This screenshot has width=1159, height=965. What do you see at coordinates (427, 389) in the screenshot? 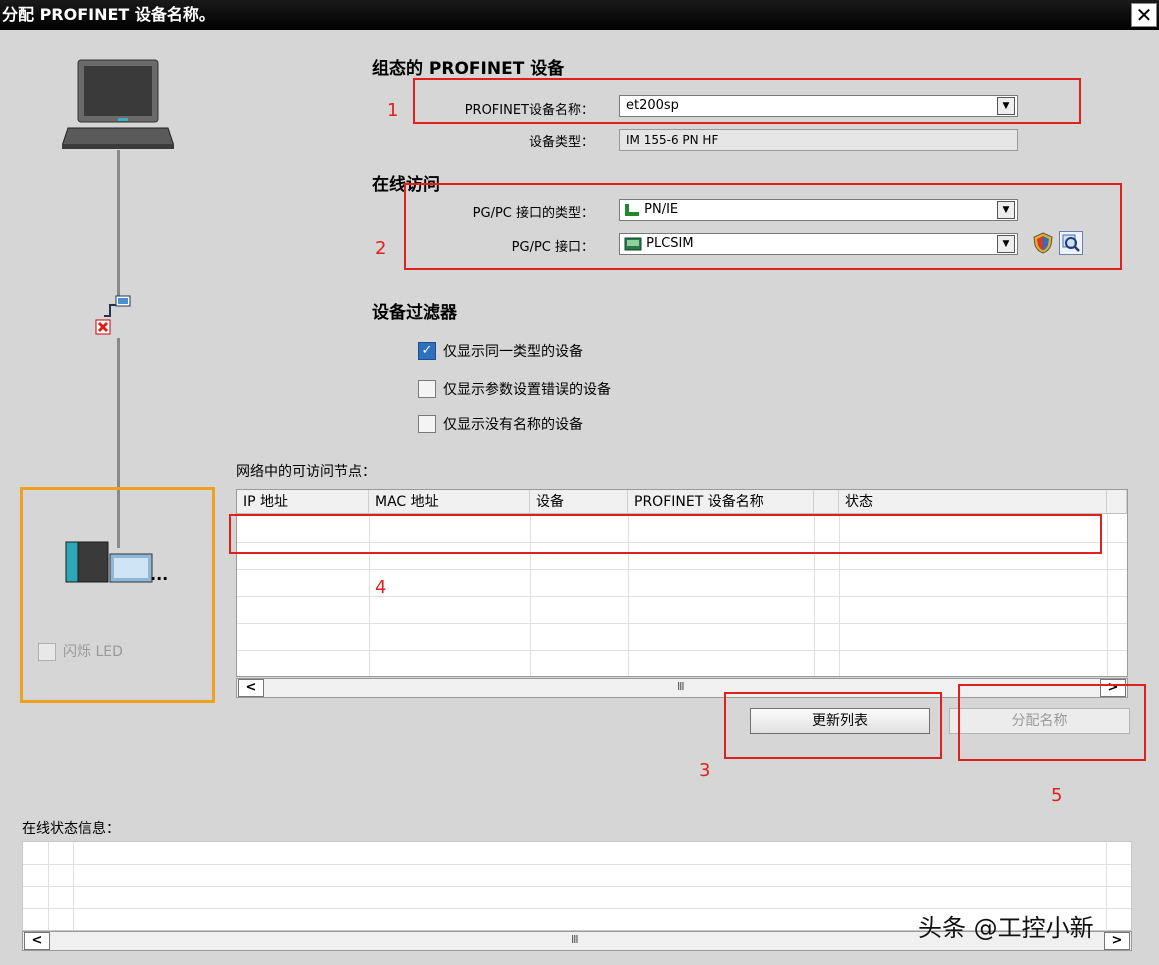
I see `filter-param-error-checkbox` at bounding box center [427, 389].